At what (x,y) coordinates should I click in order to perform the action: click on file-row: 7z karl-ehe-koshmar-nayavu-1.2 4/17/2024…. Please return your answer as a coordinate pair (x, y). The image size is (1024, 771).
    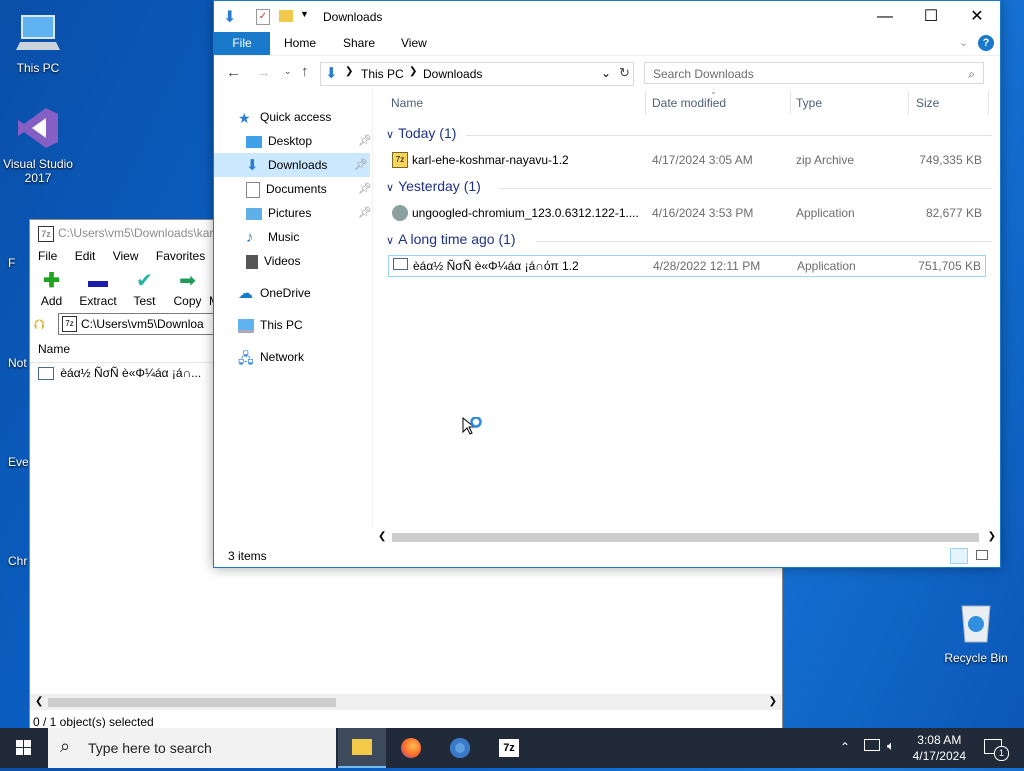
    Looking at the image, I should click on (687, 160).